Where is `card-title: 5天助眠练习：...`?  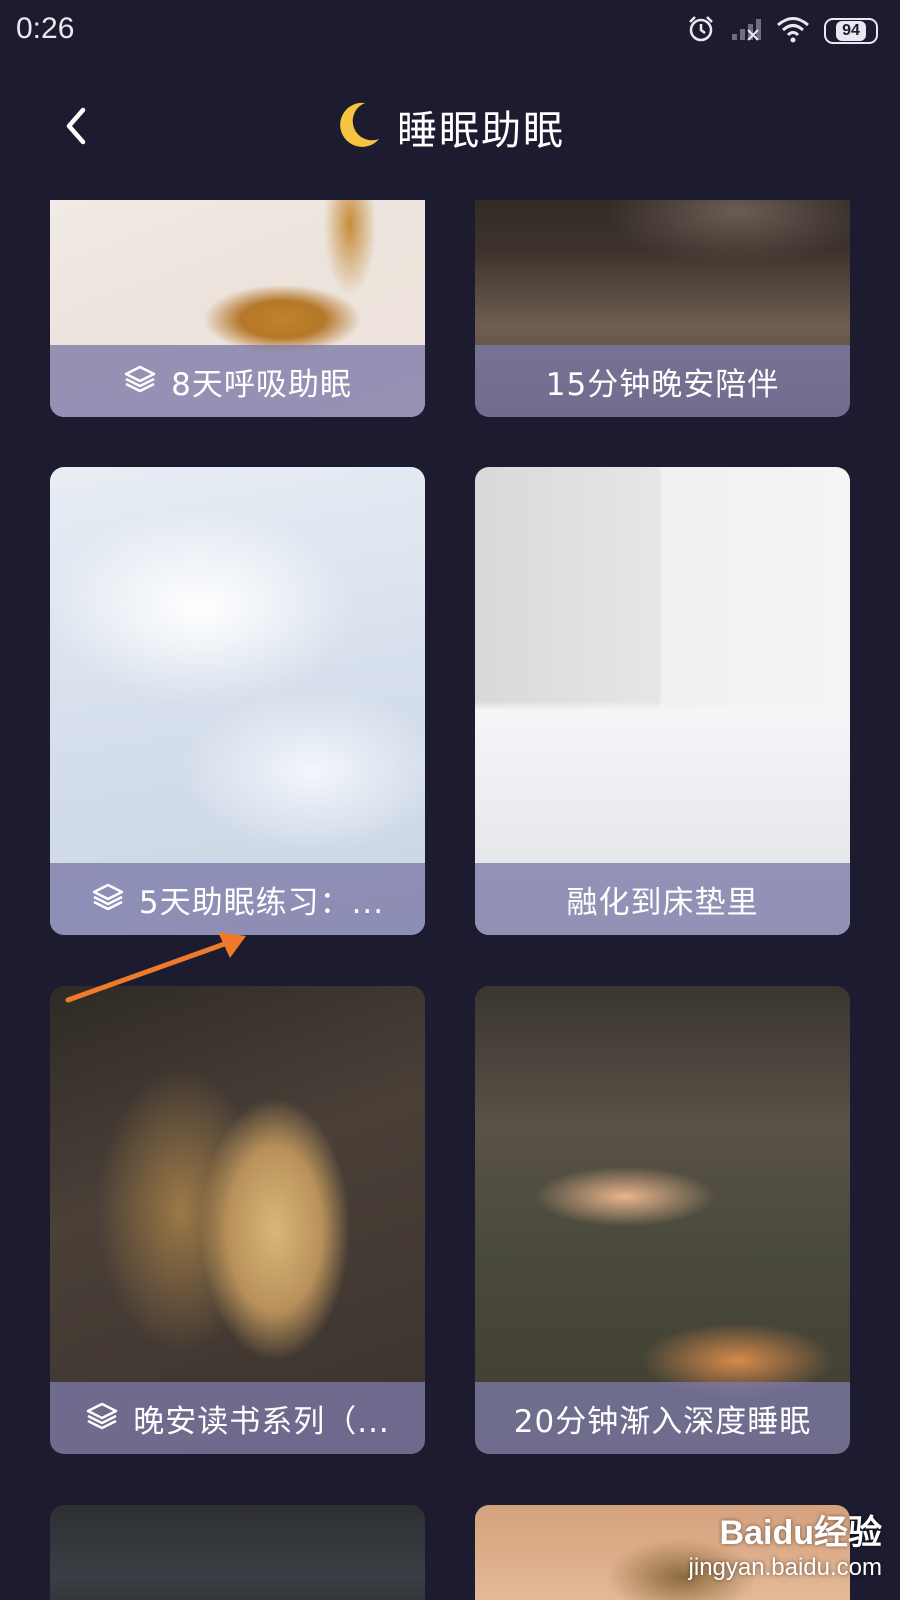
card-title: 5天助眠练习：... is located at coordinates (261, 902).